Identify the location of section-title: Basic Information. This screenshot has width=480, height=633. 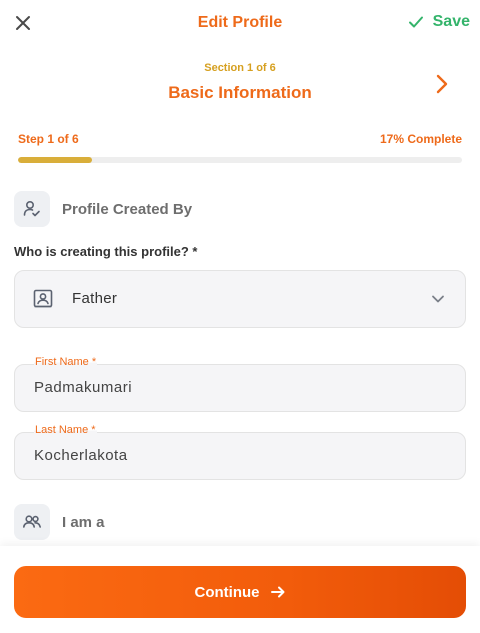
(240, 92).